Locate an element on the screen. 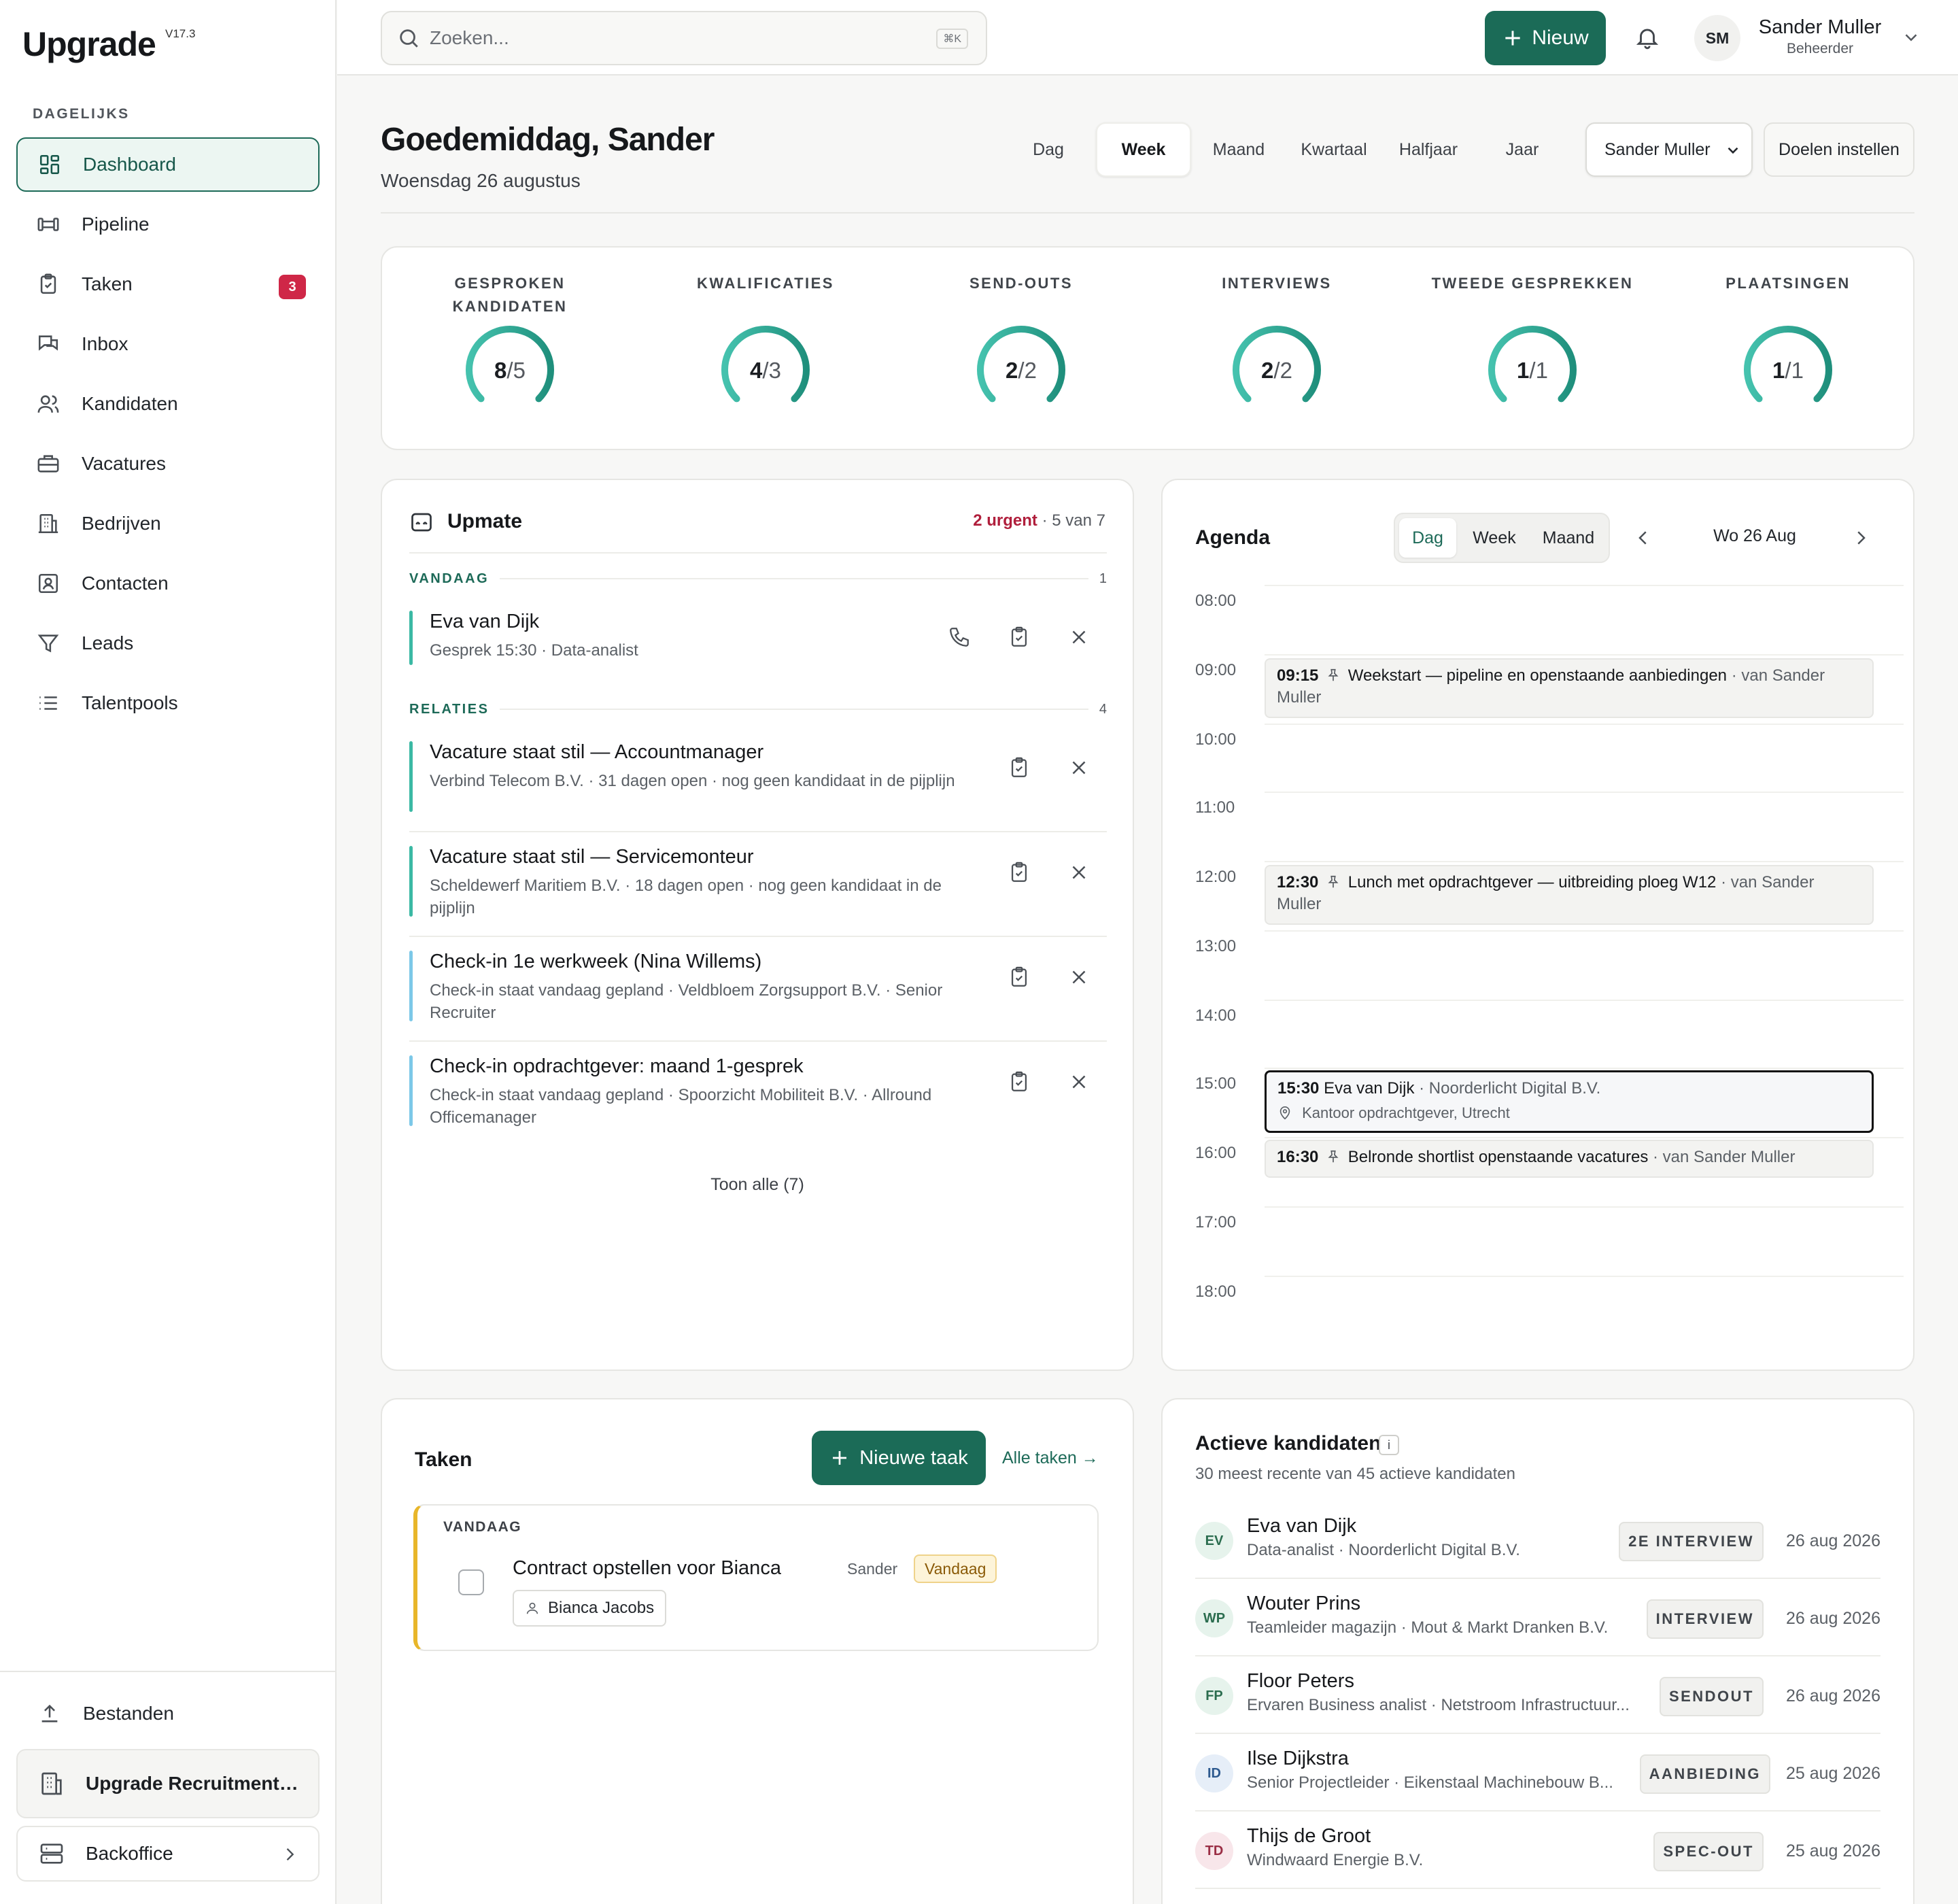 The width and height of the screenshot is (1958, 1904). kpi-actual: 1 is located at coordinates (1523, 371).